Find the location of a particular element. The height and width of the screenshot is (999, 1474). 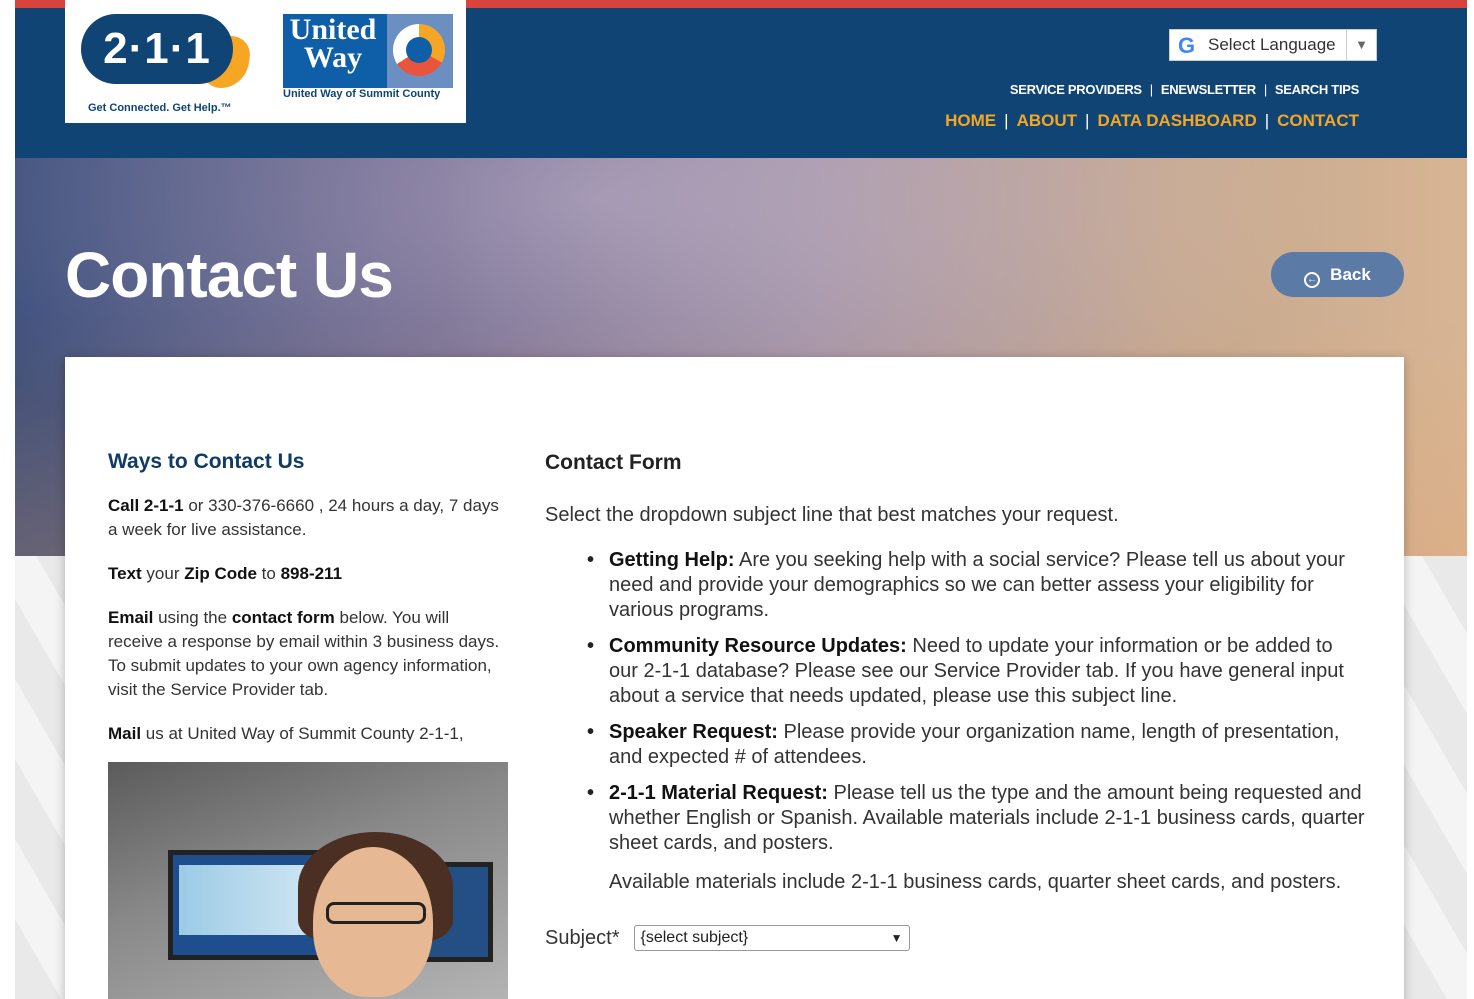

nav-service-providers: SERVICE PROVIDERS is located at coordinates (1076, 89).